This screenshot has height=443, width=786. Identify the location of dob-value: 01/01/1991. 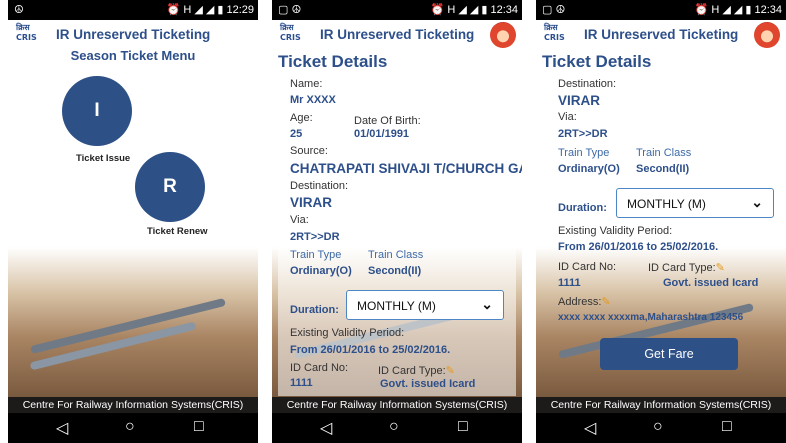
(382, 134).